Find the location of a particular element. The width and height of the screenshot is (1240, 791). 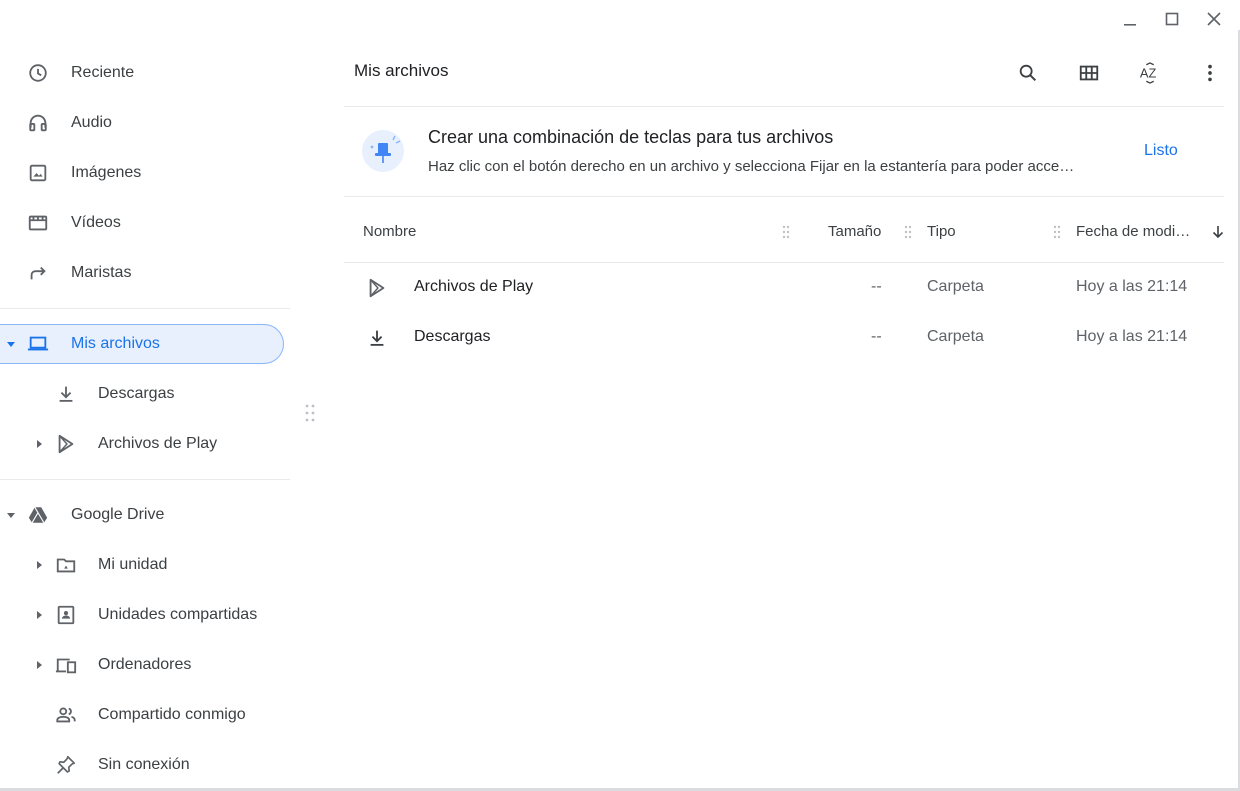

pin-banner-icon is located at coordinates (383, 151).